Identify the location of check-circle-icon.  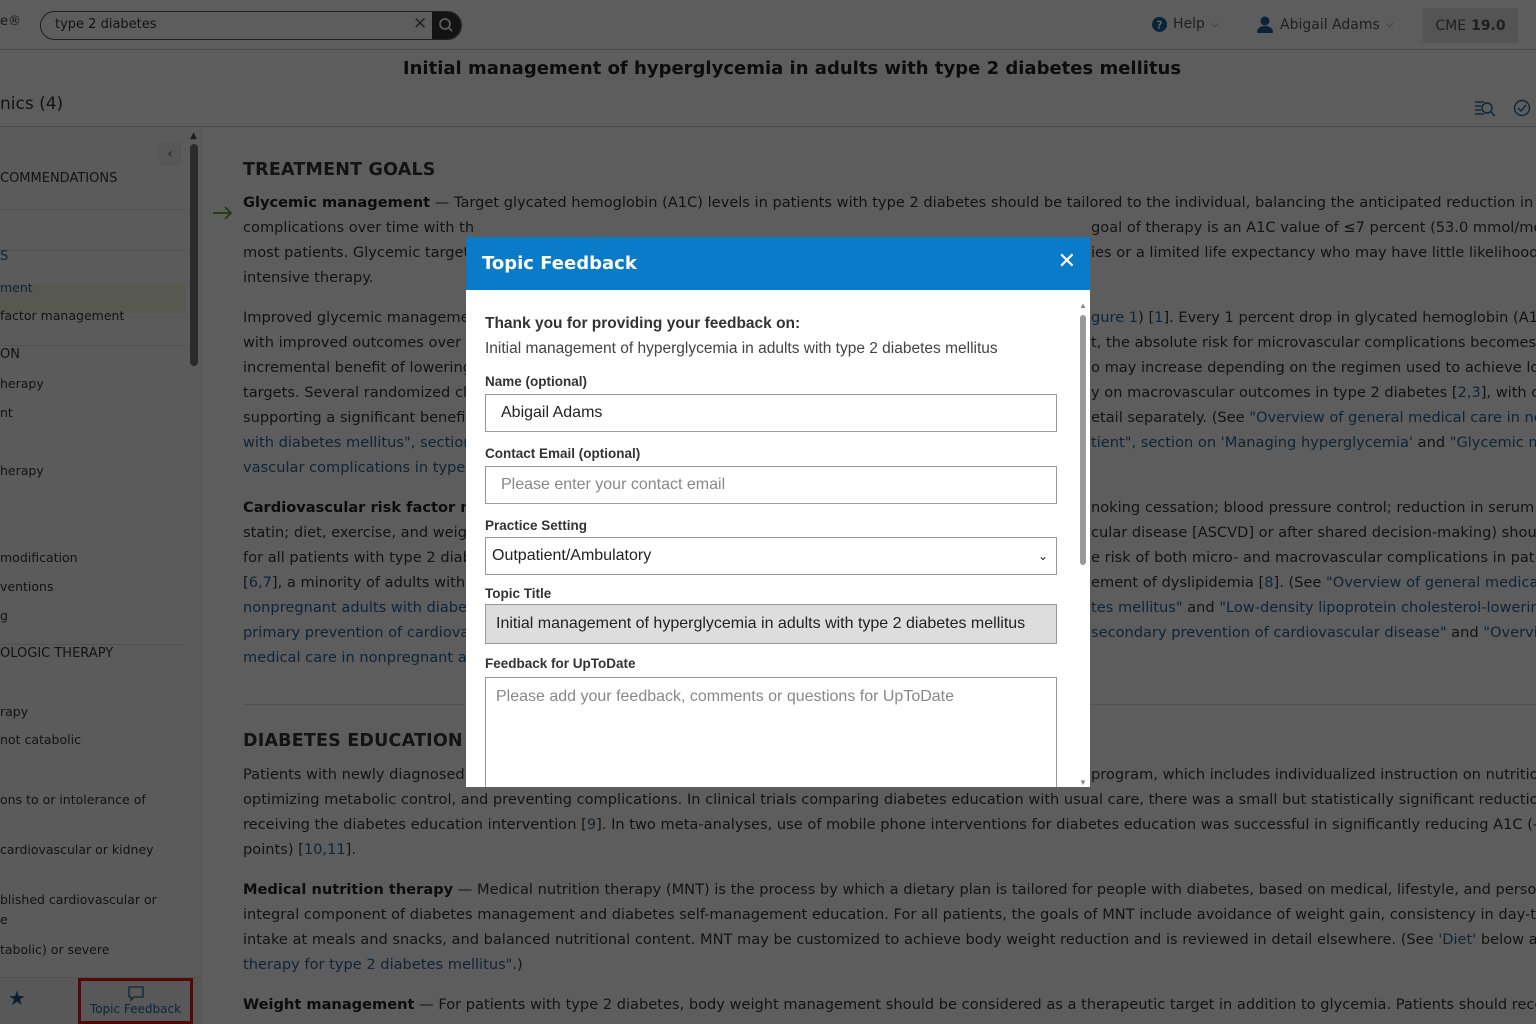
(1522, 108).